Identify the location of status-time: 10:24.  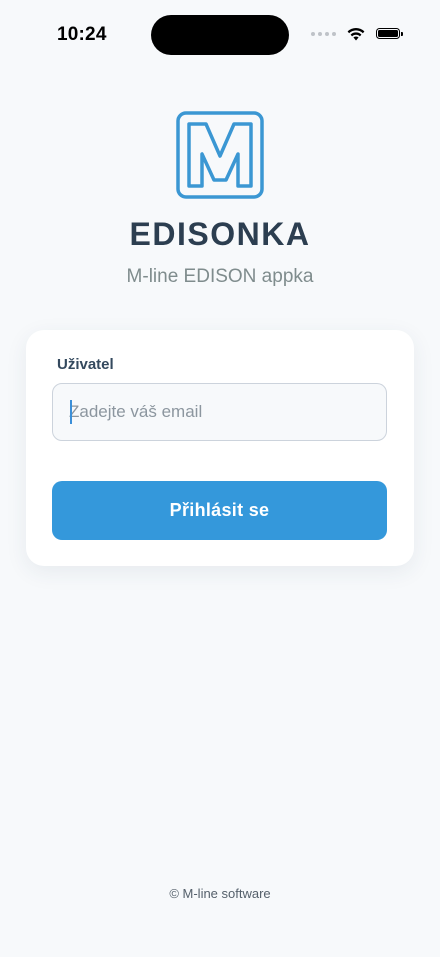
(82, 34).